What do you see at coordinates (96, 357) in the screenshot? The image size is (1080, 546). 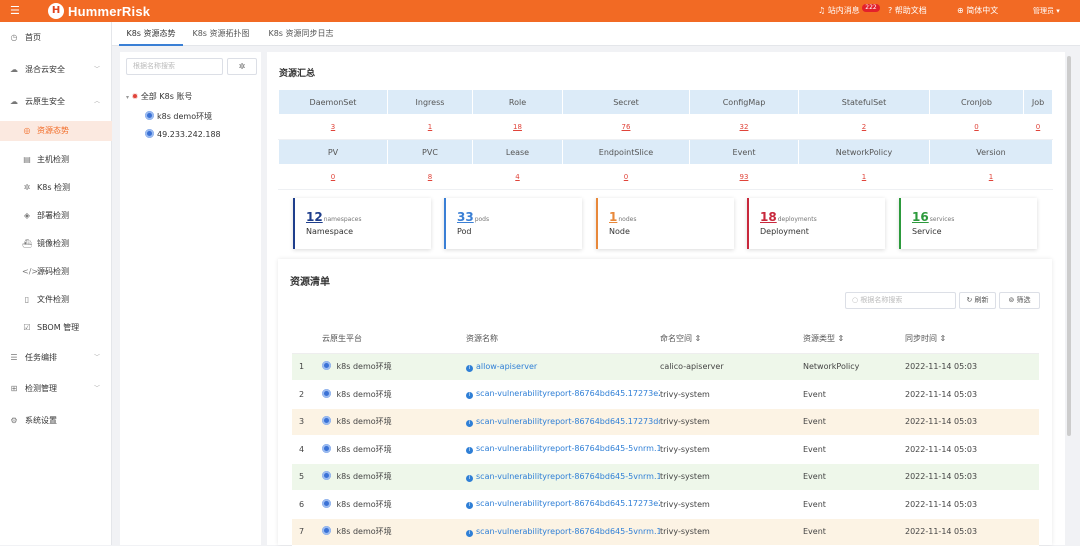 I see `chevron-down-icon: ﹀` at bounding box center [96, 357].